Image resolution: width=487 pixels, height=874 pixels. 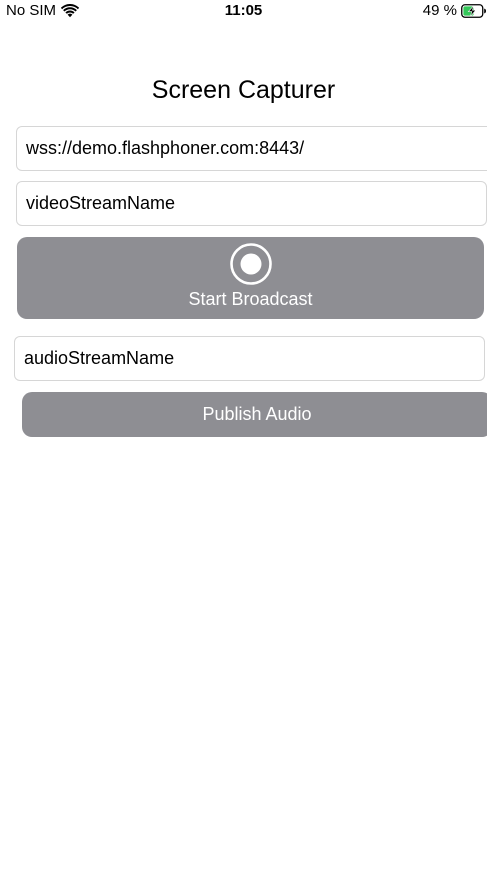 What do you see at coordinates (165, 148) in the screenshot?
I see `server-url-value: wss://demo.flashphoner.com:8443/` at bounding box center [165, 148].